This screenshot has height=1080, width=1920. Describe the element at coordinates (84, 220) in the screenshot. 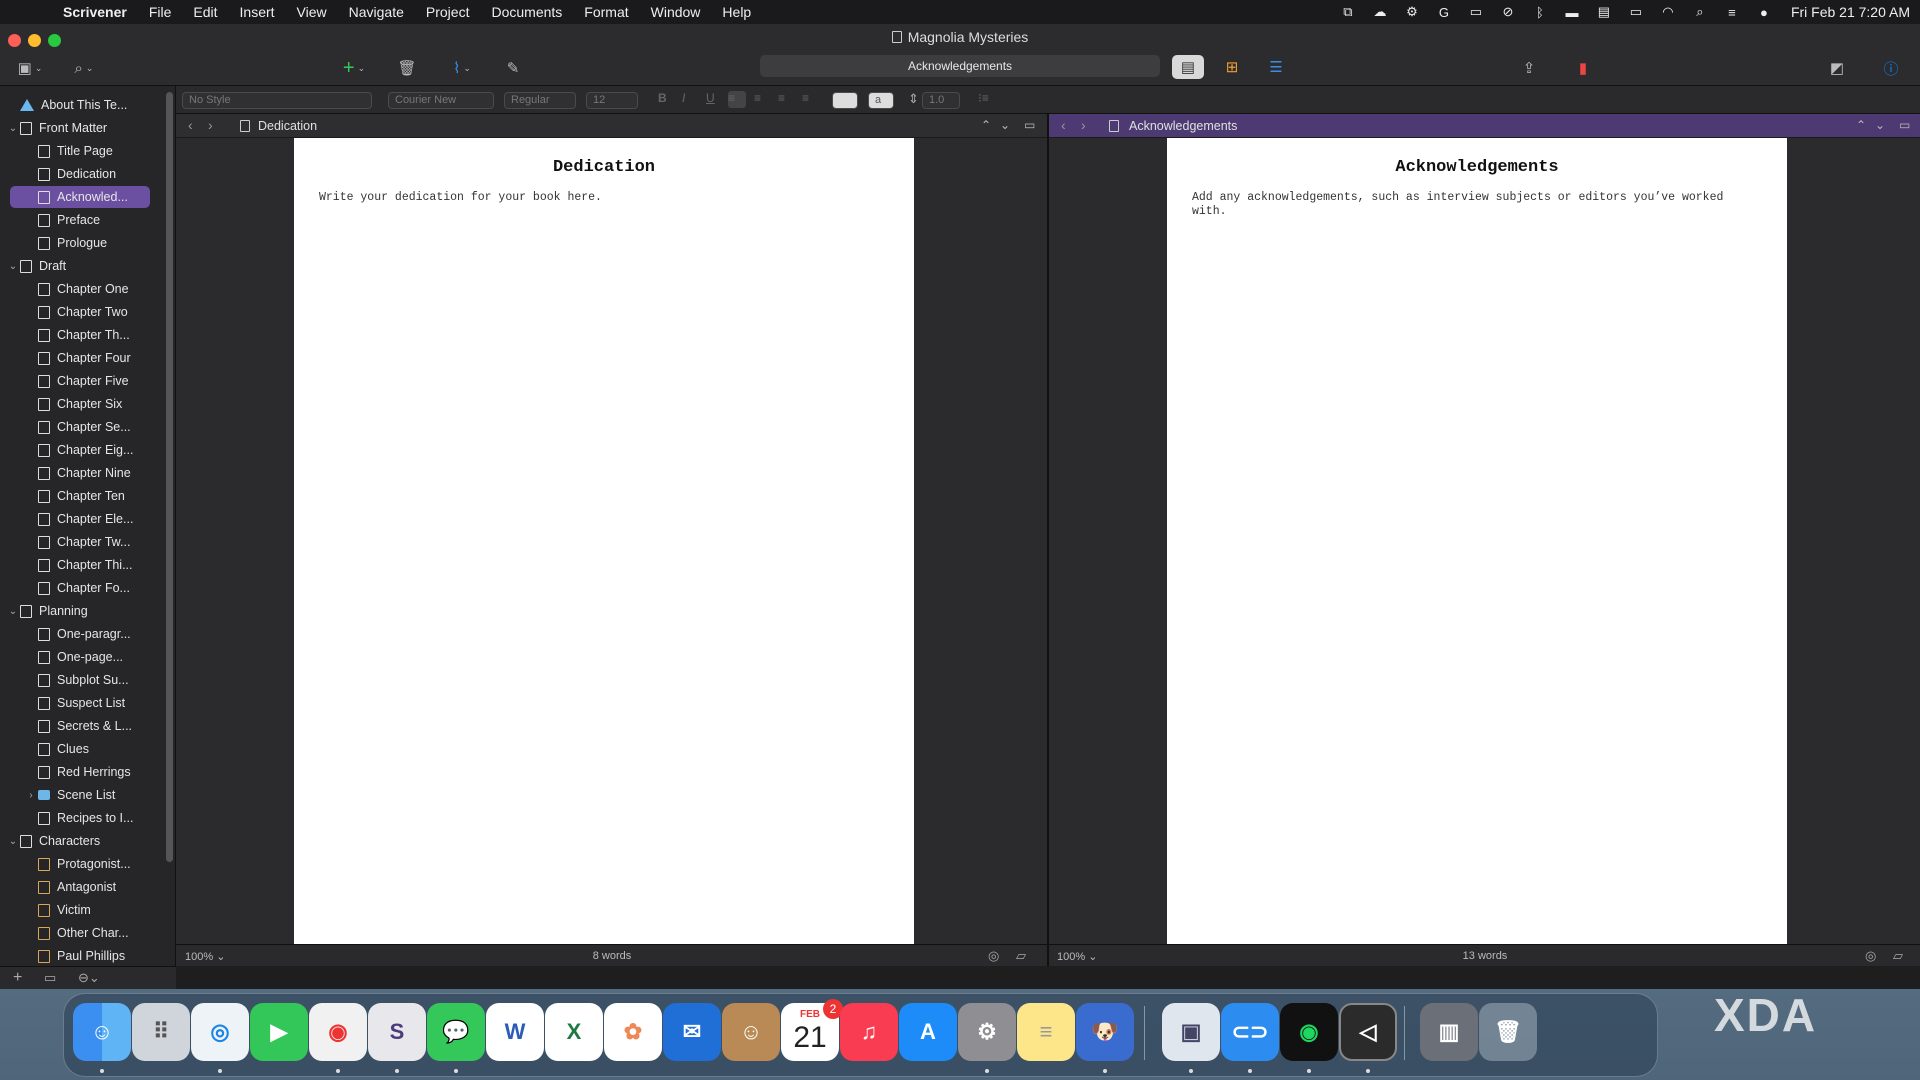

I see `binder-item: Preface` at that location.